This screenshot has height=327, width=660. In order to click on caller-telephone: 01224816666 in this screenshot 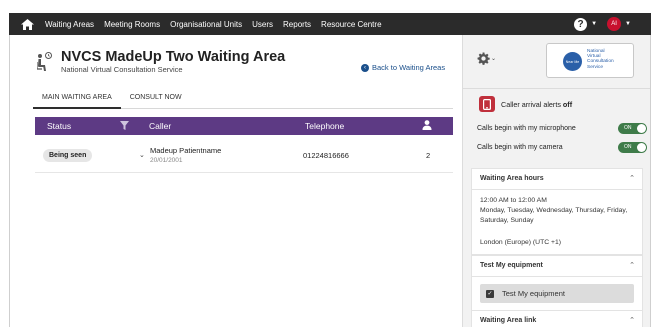, I will do `click(326, 155)`.